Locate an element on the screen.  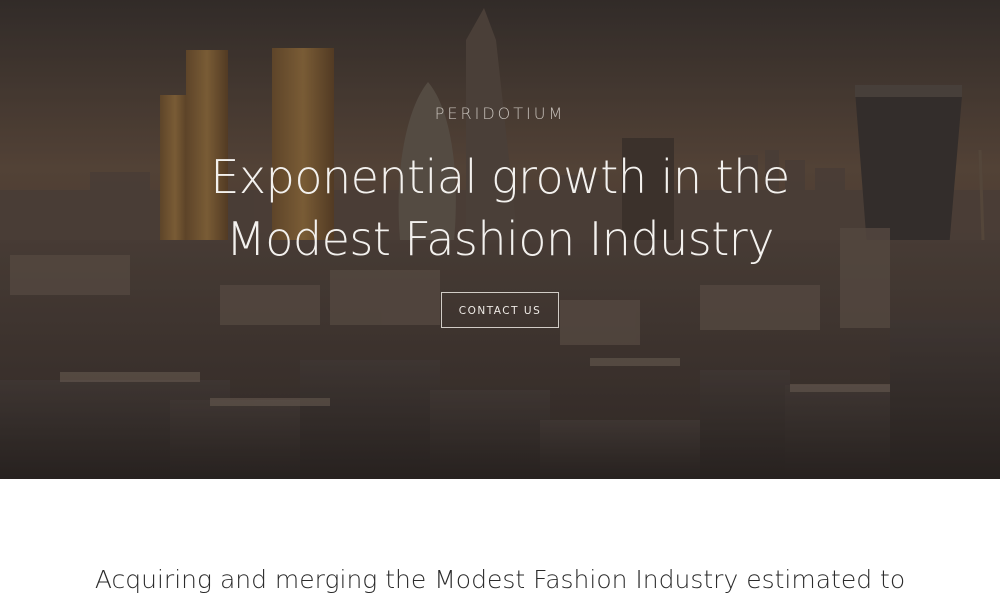
brand-name: PERIDOTIUM is located at coordinates (500, 113).